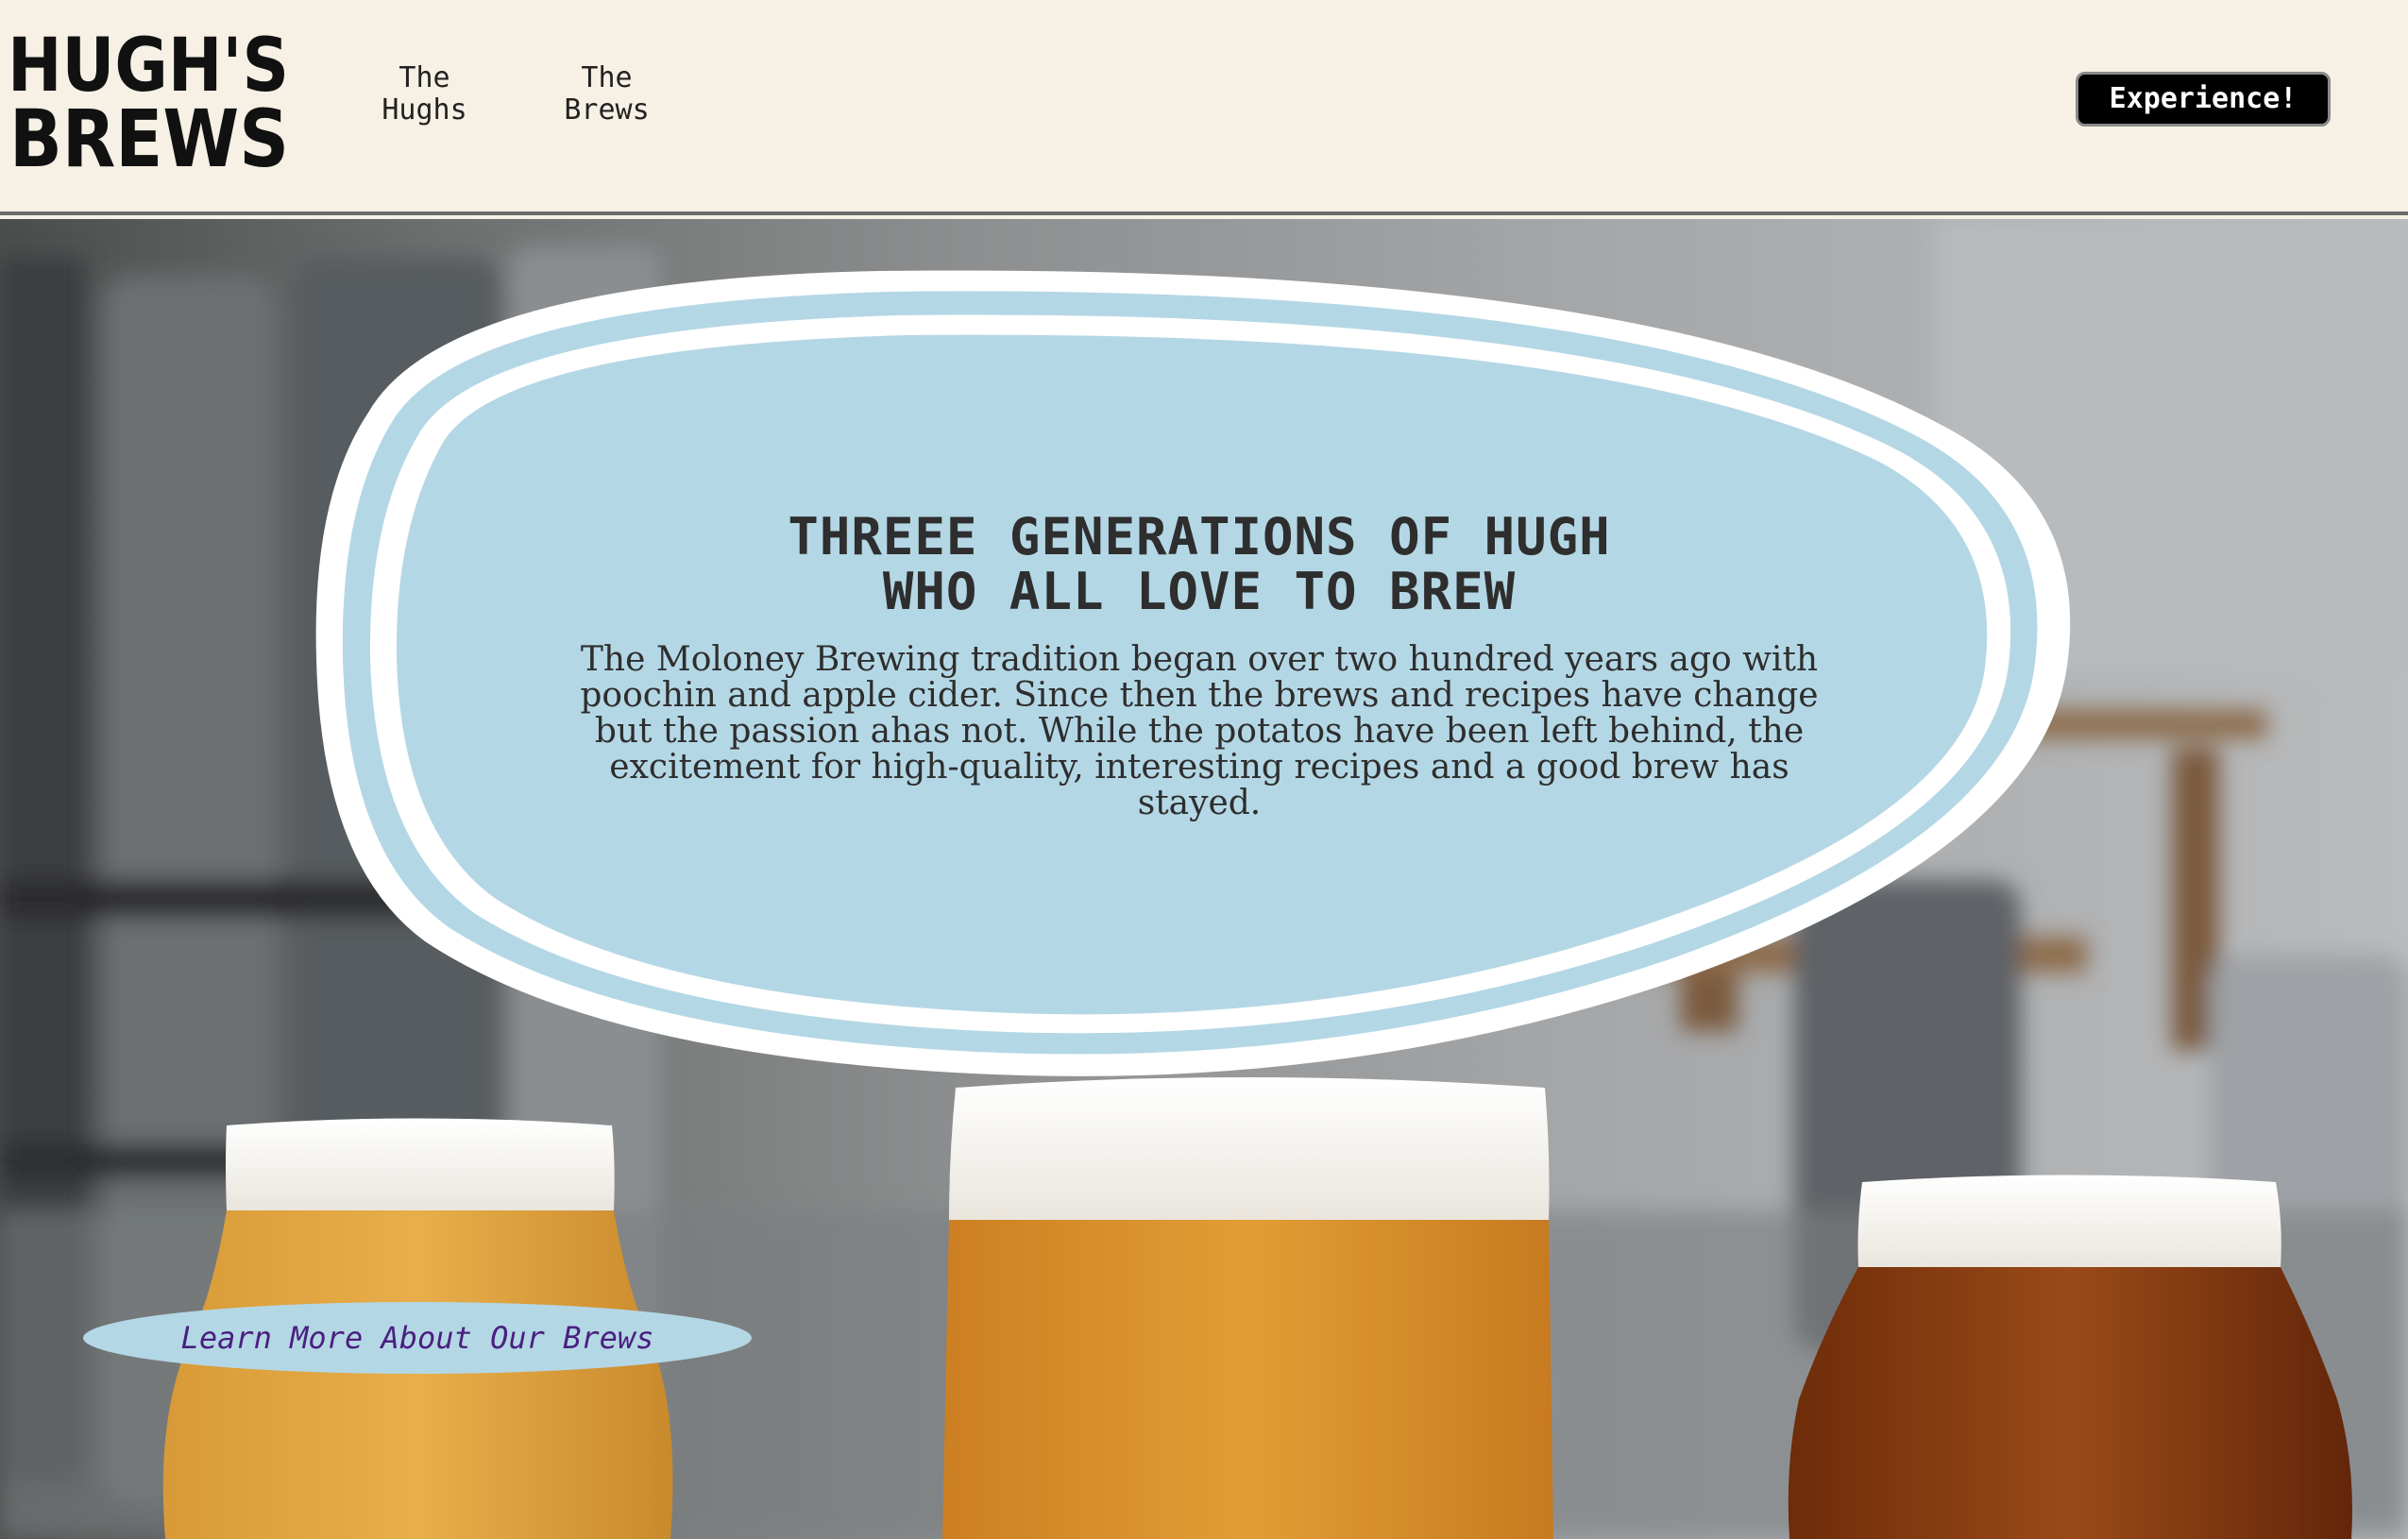 This screenshot has height=1539, width=2408. I want to click on nav-link-the-hughs: The Hughs, so click(424, 94).